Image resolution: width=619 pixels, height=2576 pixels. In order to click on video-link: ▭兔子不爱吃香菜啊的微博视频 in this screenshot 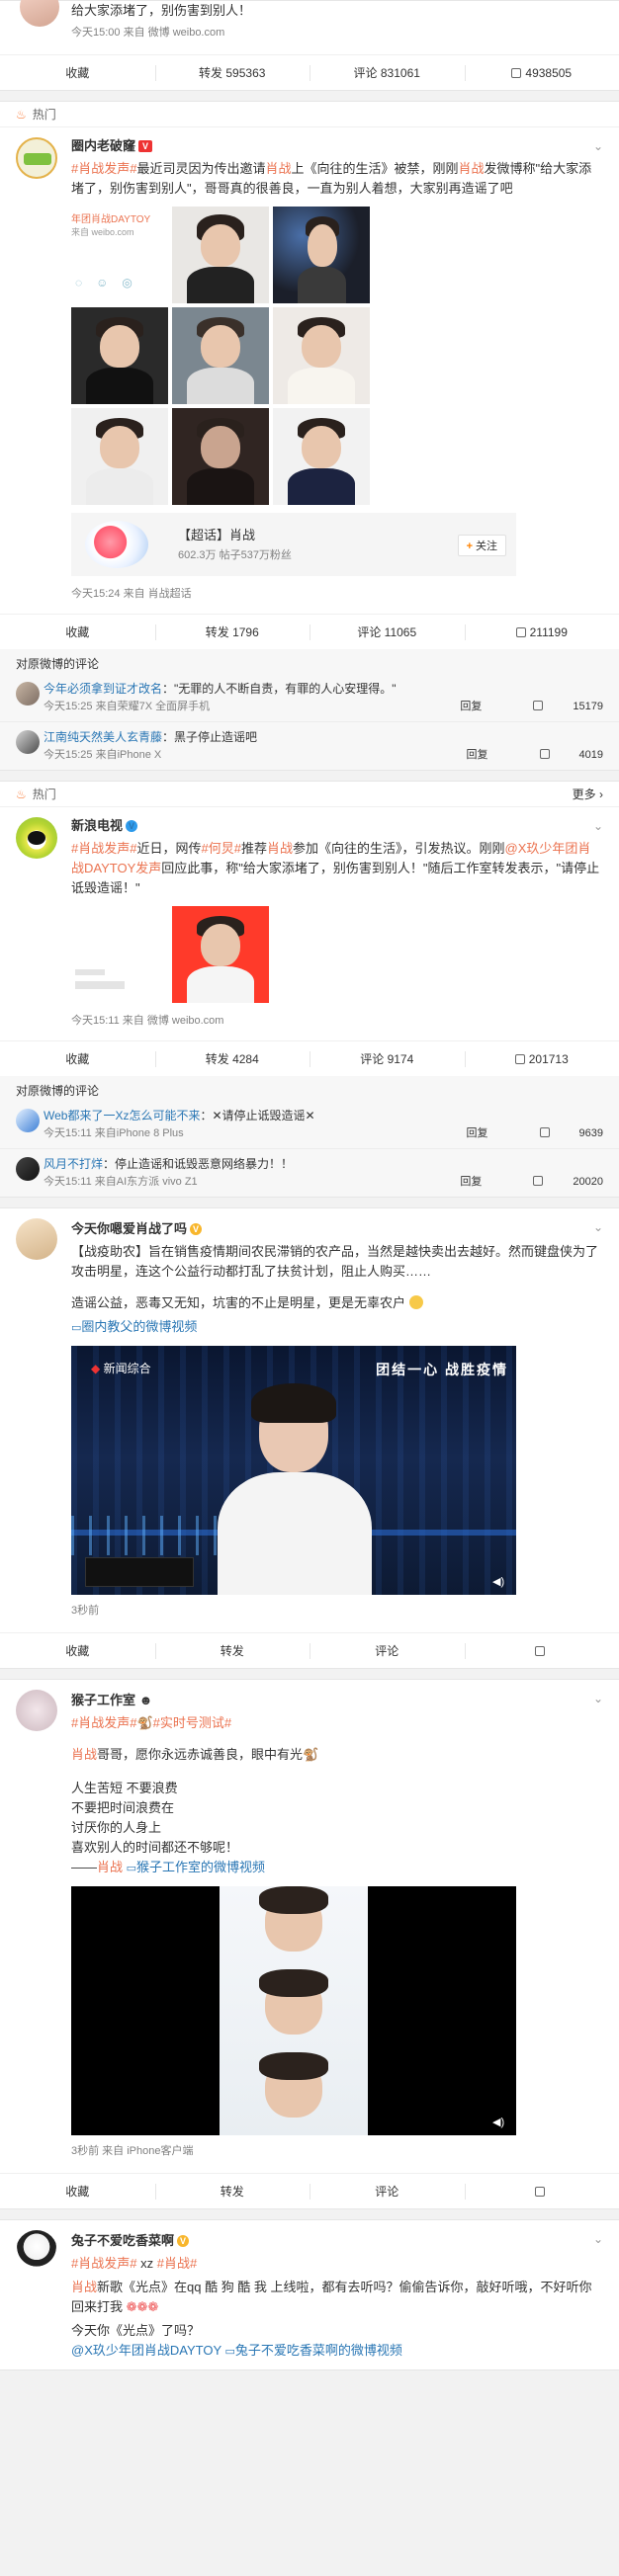, I will do `click(313, 2350)`.